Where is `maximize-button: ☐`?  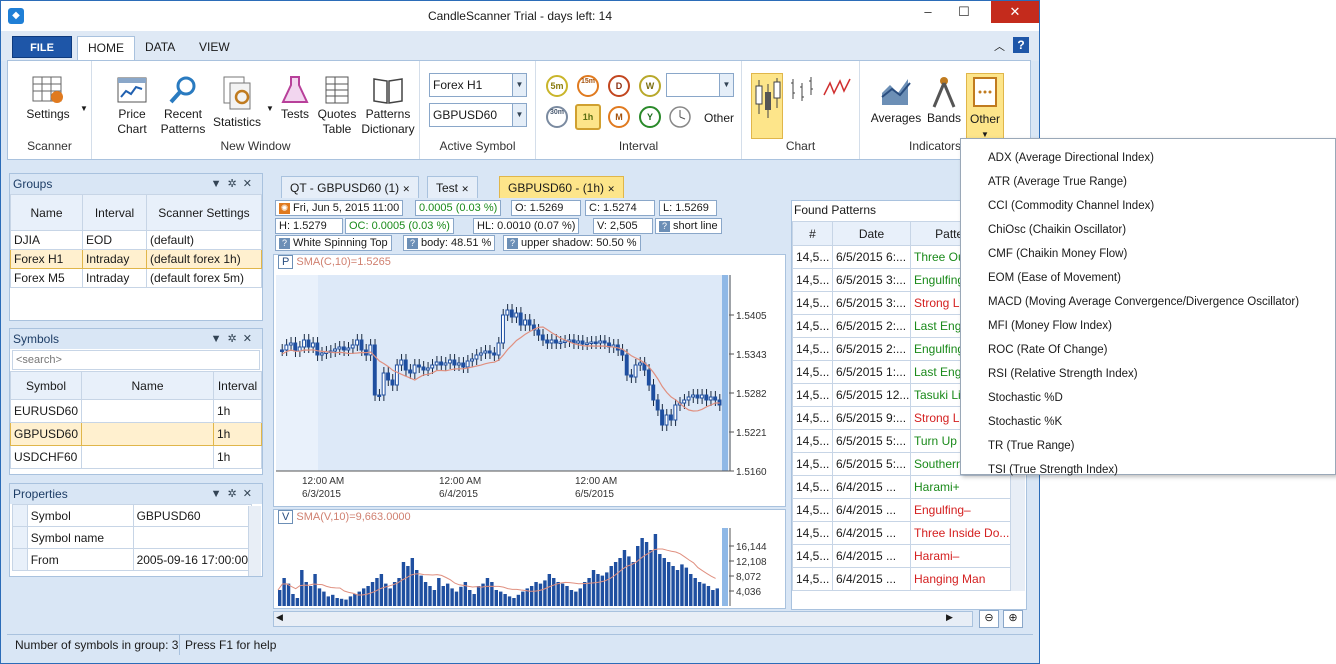 maximize-button: ☐ is located at coordinates (964, 12).